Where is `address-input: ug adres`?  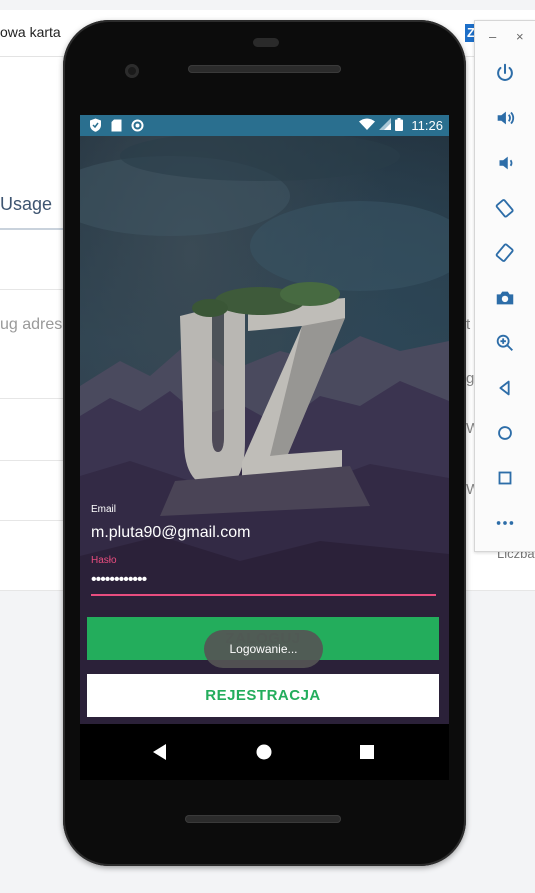 address-input: ug adres is located at coordinates (31, 325).